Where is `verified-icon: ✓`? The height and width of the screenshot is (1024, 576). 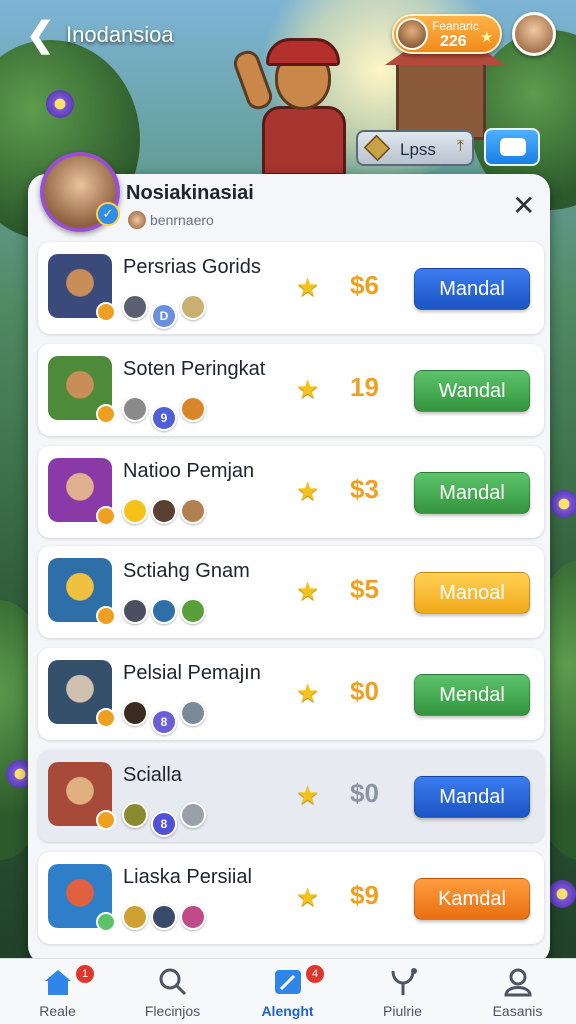
verified-icon: ✓ is located at coordinates (108, 214).